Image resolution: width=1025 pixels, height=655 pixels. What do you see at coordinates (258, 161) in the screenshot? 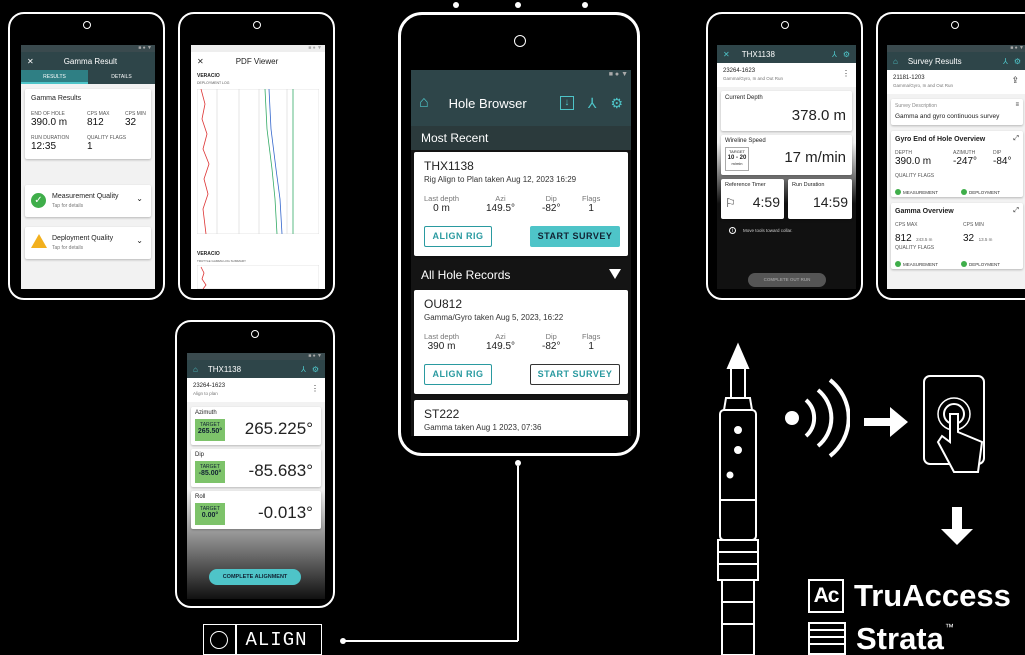
I see `gamma-log-plot` at bounding box center [258, 161].